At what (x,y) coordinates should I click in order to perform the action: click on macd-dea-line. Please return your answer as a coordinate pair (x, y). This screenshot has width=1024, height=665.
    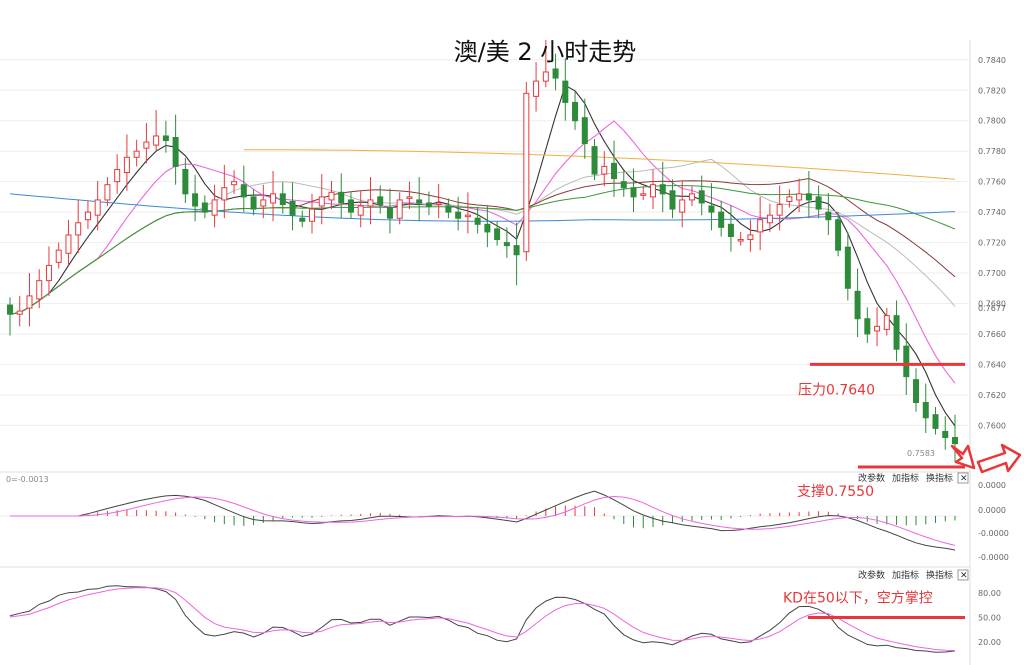
    Looking at the image, I should click on (483, 520).